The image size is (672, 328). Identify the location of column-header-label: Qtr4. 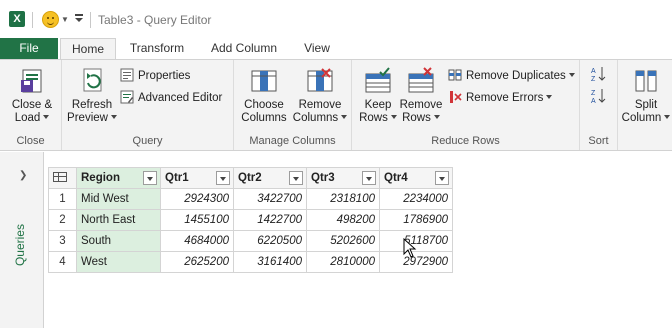
(396, 178).